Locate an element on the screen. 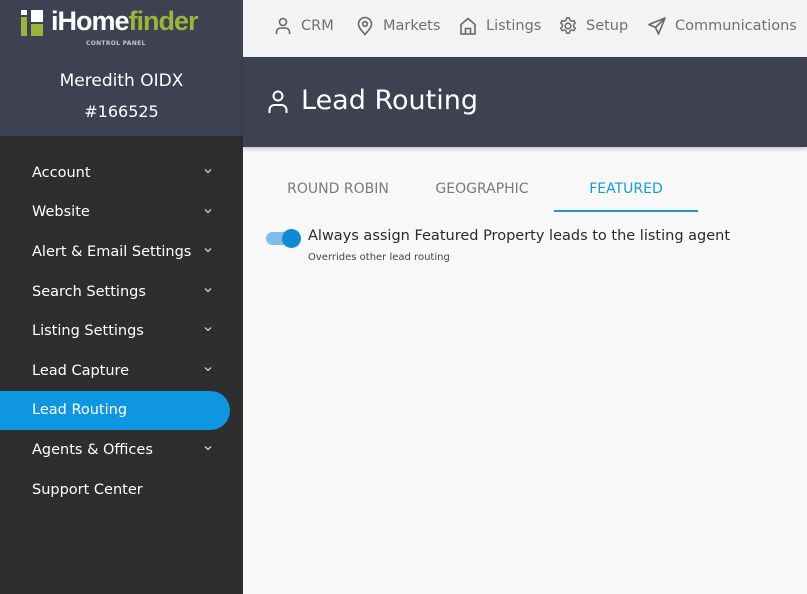 The image size is (807, 594). toggle-knob is located at coordinates (291, 238).